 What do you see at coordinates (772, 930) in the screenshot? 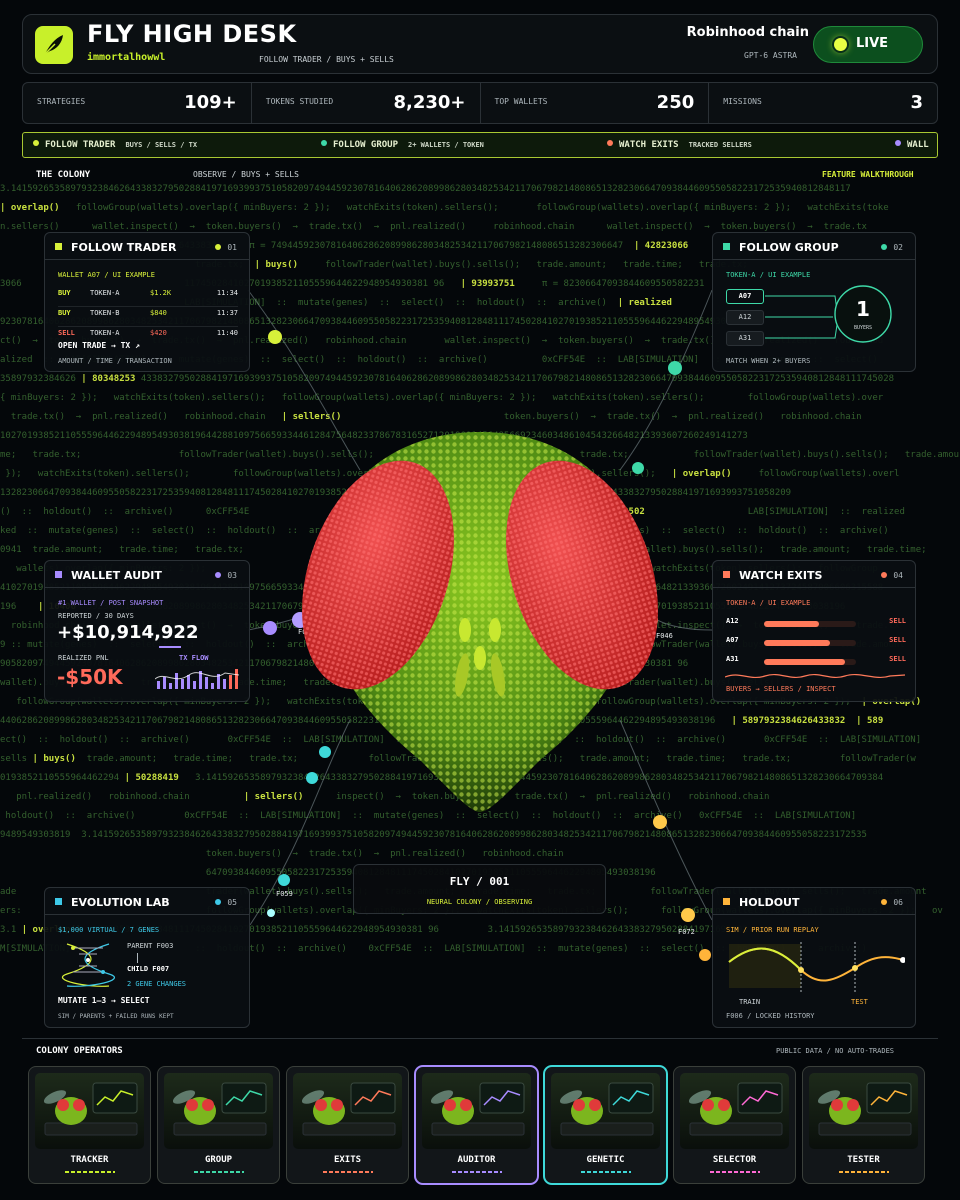
I see `holdout-label: SIM / PRIOR RUN REPLAY` at bounding box center [772, 930].